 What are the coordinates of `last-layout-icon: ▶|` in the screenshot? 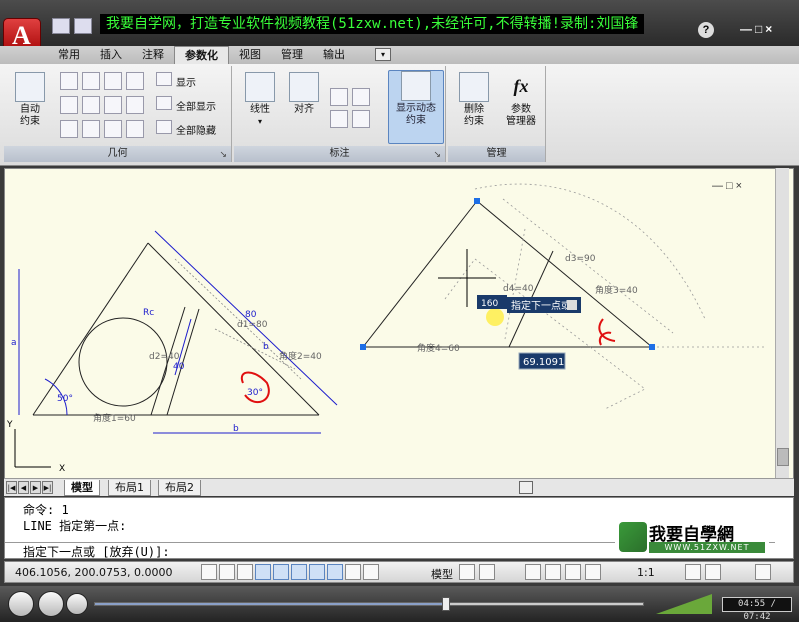 It's located at (47, 487).